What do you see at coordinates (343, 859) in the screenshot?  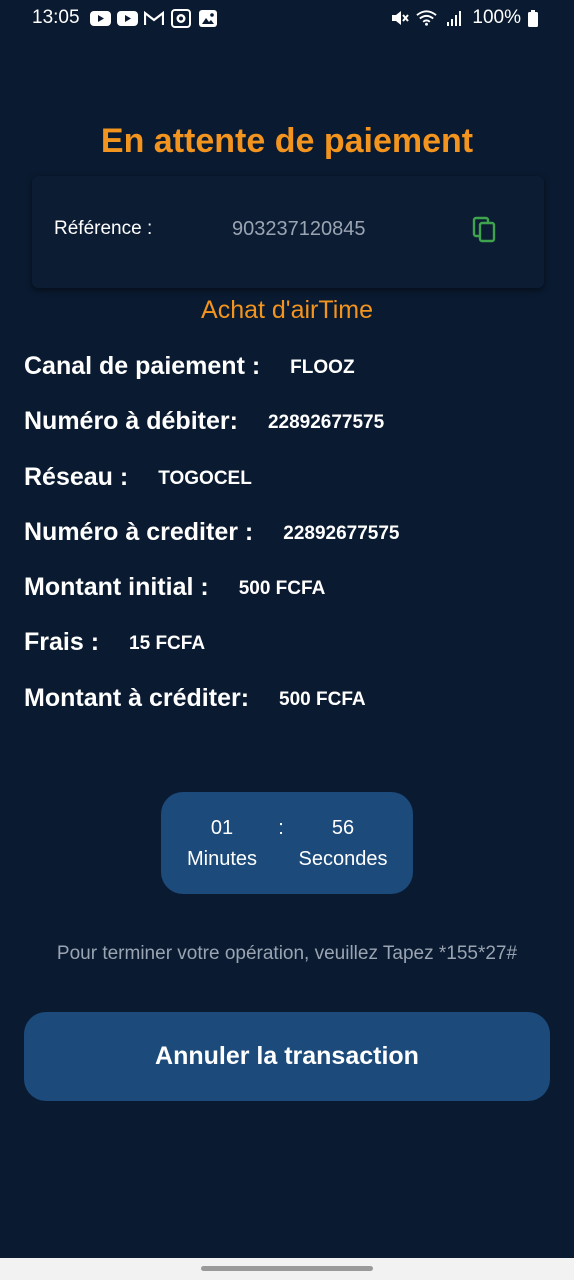 I see `timer-seconds-label: Secondes` at bounding box center [343, 859].